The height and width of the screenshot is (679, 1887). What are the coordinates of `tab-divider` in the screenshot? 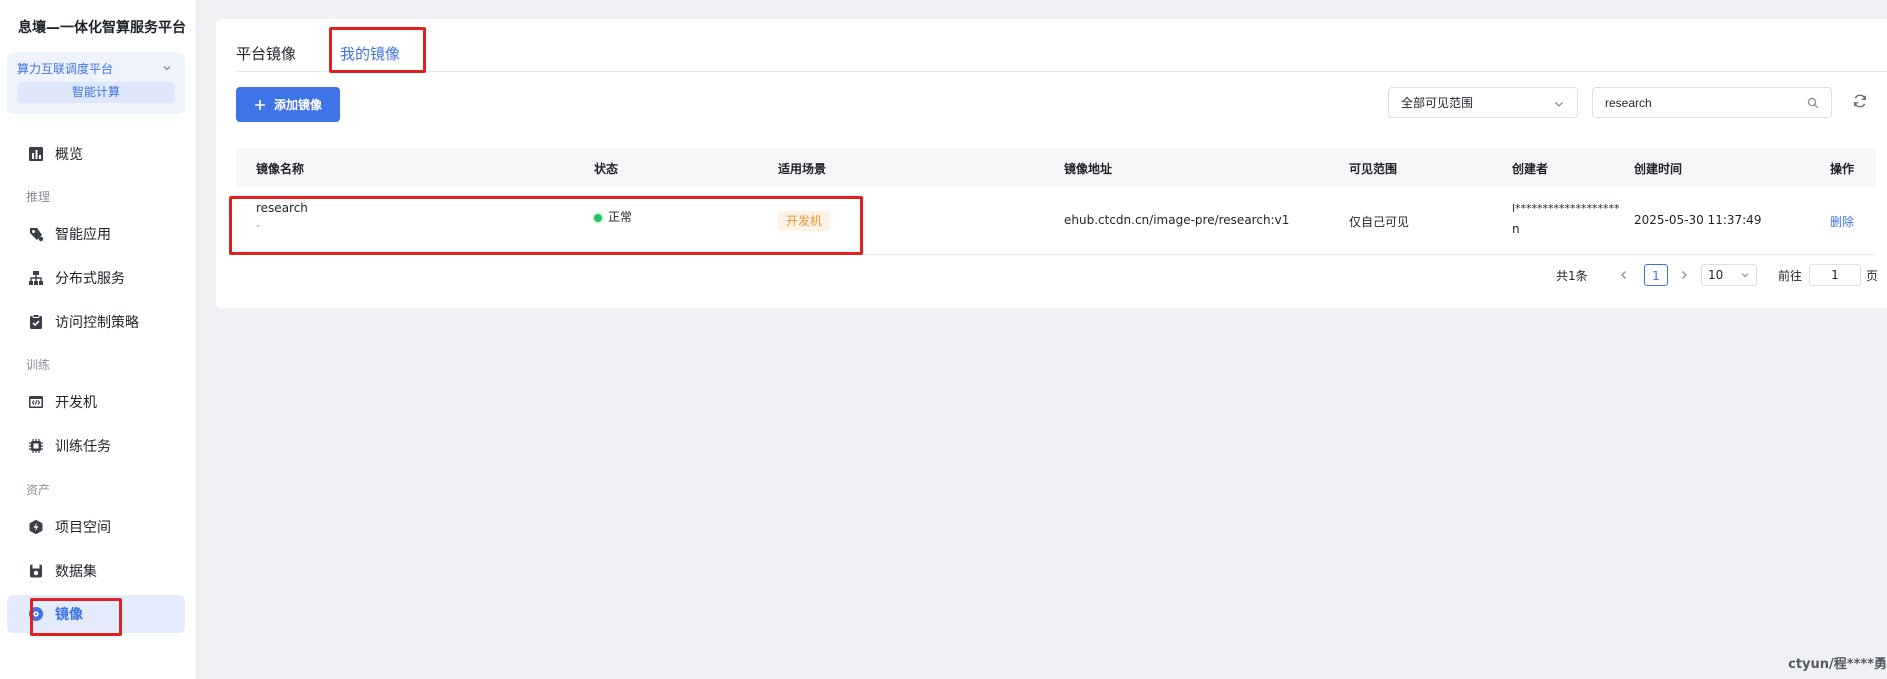 It's located at (1061, 71).